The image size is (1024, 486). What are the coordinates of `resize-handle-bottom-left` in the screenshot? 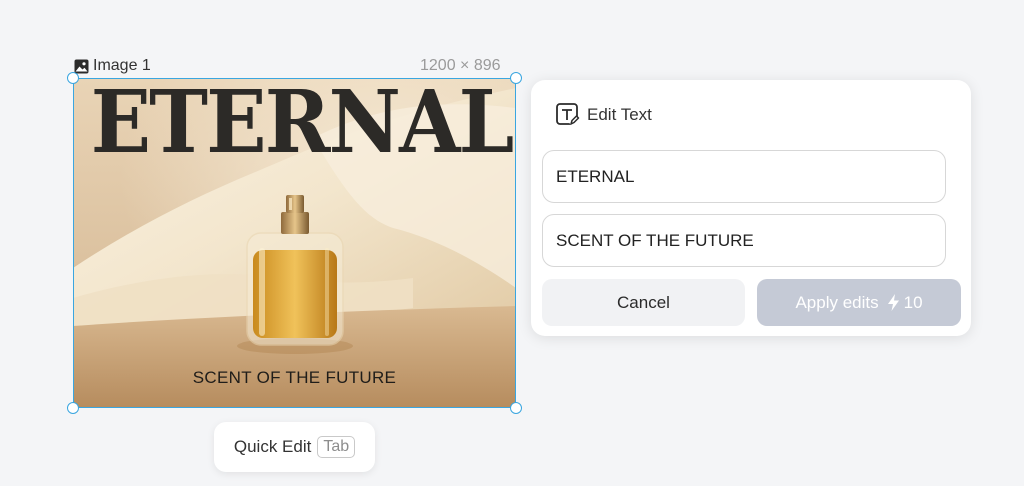 It's located at (73, 408).